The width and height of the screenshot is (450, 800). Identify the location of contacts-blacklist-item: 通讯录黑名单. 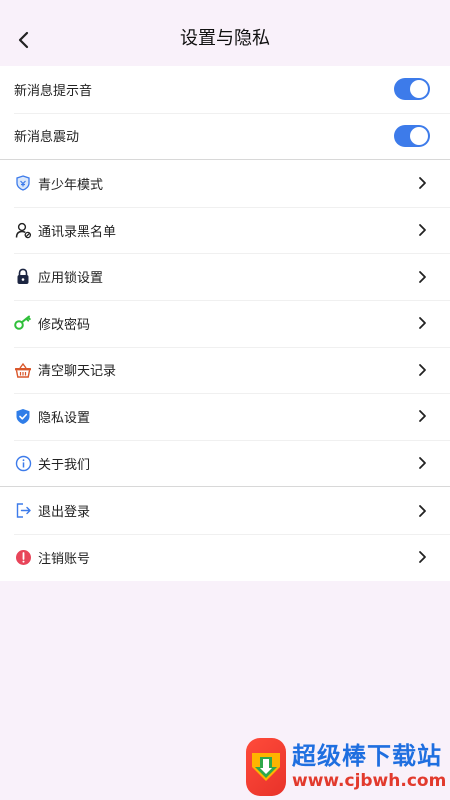
(225, 230).